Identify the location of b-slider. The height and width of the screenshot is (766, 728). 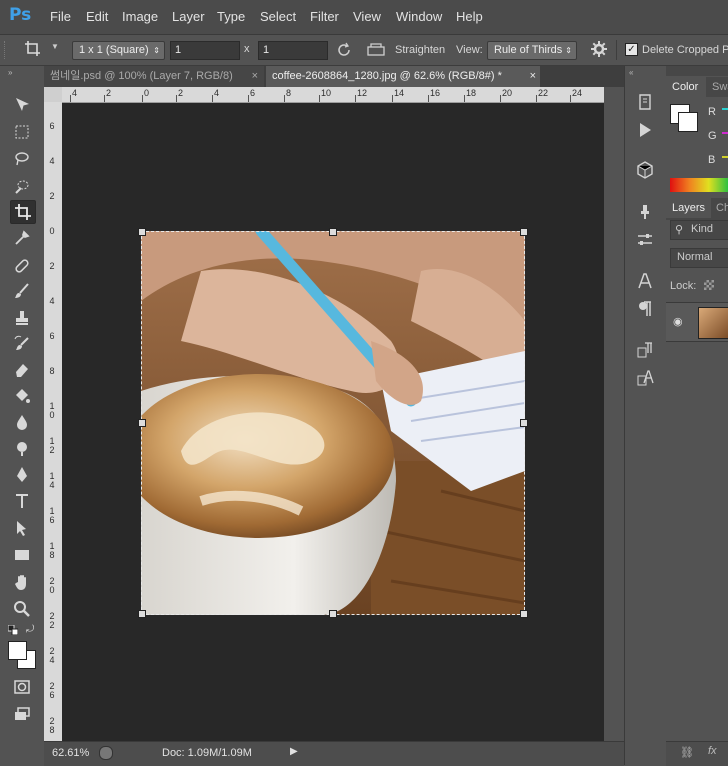
(725, 157).